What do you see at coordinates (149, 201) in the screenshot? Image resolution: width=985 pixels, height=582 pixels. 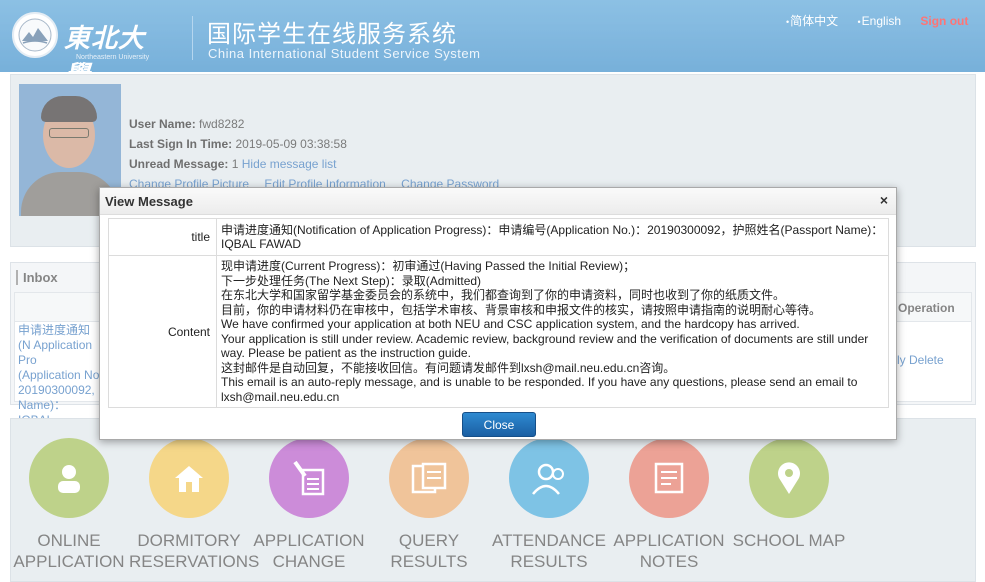 I see `dialog-title: View Message` at bounding box center [149, 201].